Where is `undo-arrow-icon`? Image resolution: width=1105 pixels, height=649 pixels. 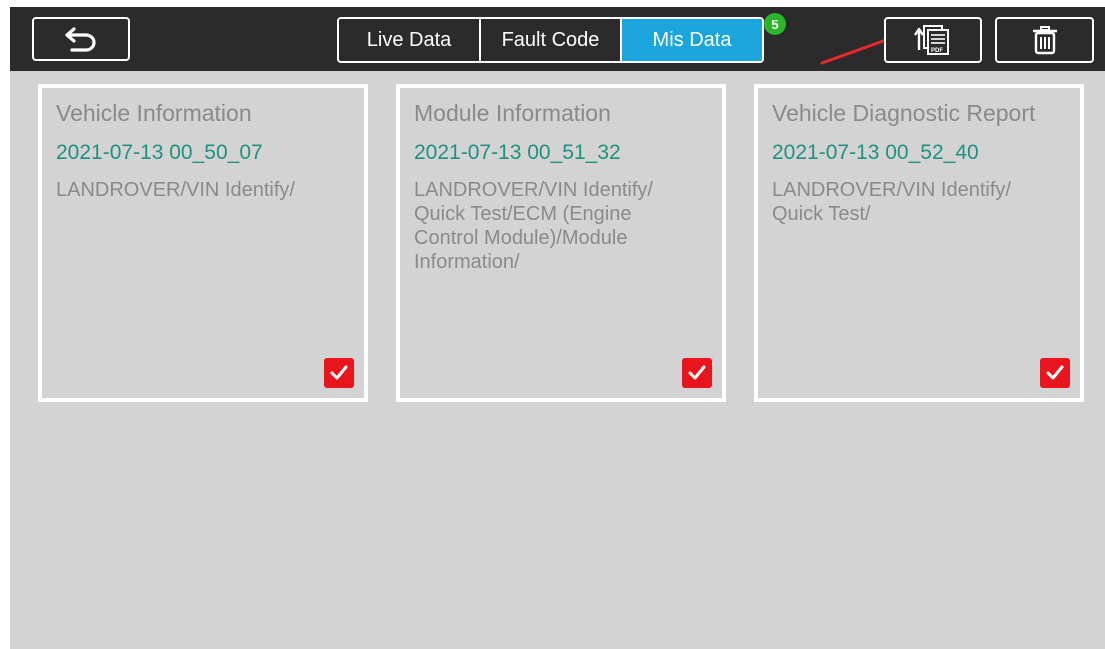 undo-arrow-icon is located at coordinates (80, 39).